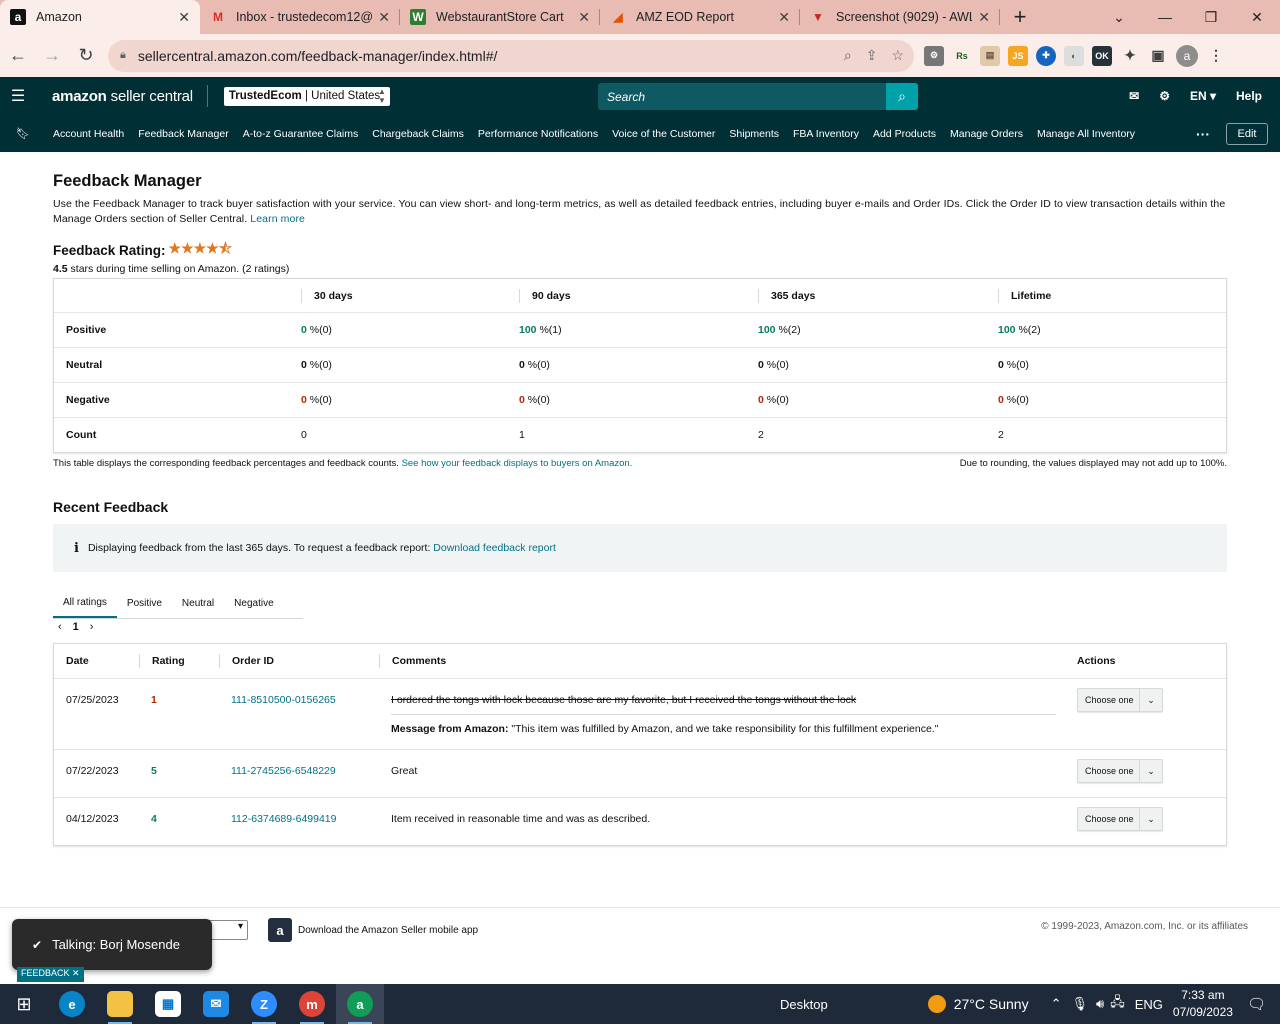 The height and width of the screenshot is (1024, 1280). What do you see at coordinates (1100, 1004) in the screenshot?
I see `volume-icon: 🔊︎` at bounding box center [1100, 1004].